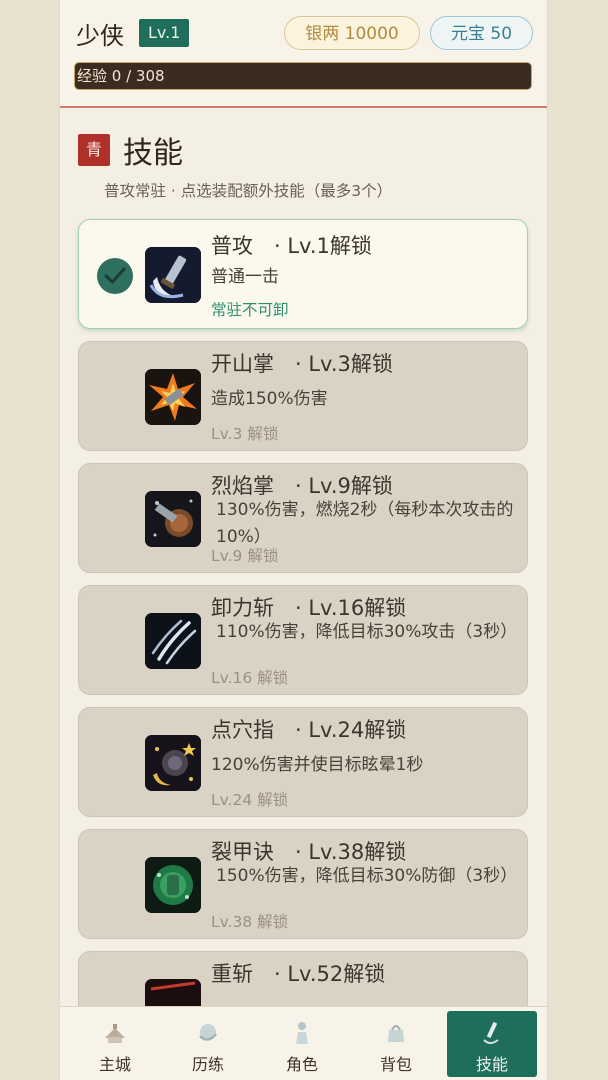  I want to click on skill-card-kaishanzhang: 开山掌 · Lv.3解锁 造成150%伤害 Lv.3 解锁, so click(303, 396).